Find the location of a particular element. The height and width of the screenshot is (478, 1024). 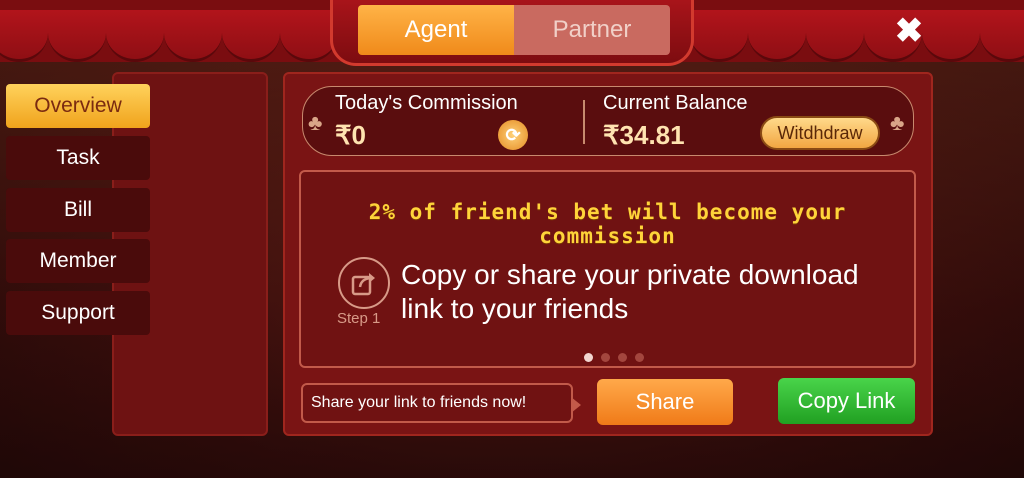

club-icon-right: ♣ is located at coordinates (897, 122).